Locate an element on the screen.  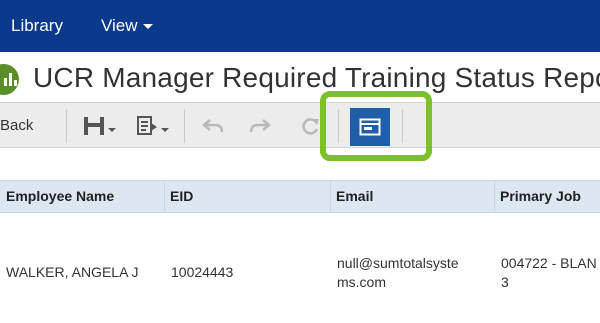
refresh-icon is located at coordinates (310, 126).